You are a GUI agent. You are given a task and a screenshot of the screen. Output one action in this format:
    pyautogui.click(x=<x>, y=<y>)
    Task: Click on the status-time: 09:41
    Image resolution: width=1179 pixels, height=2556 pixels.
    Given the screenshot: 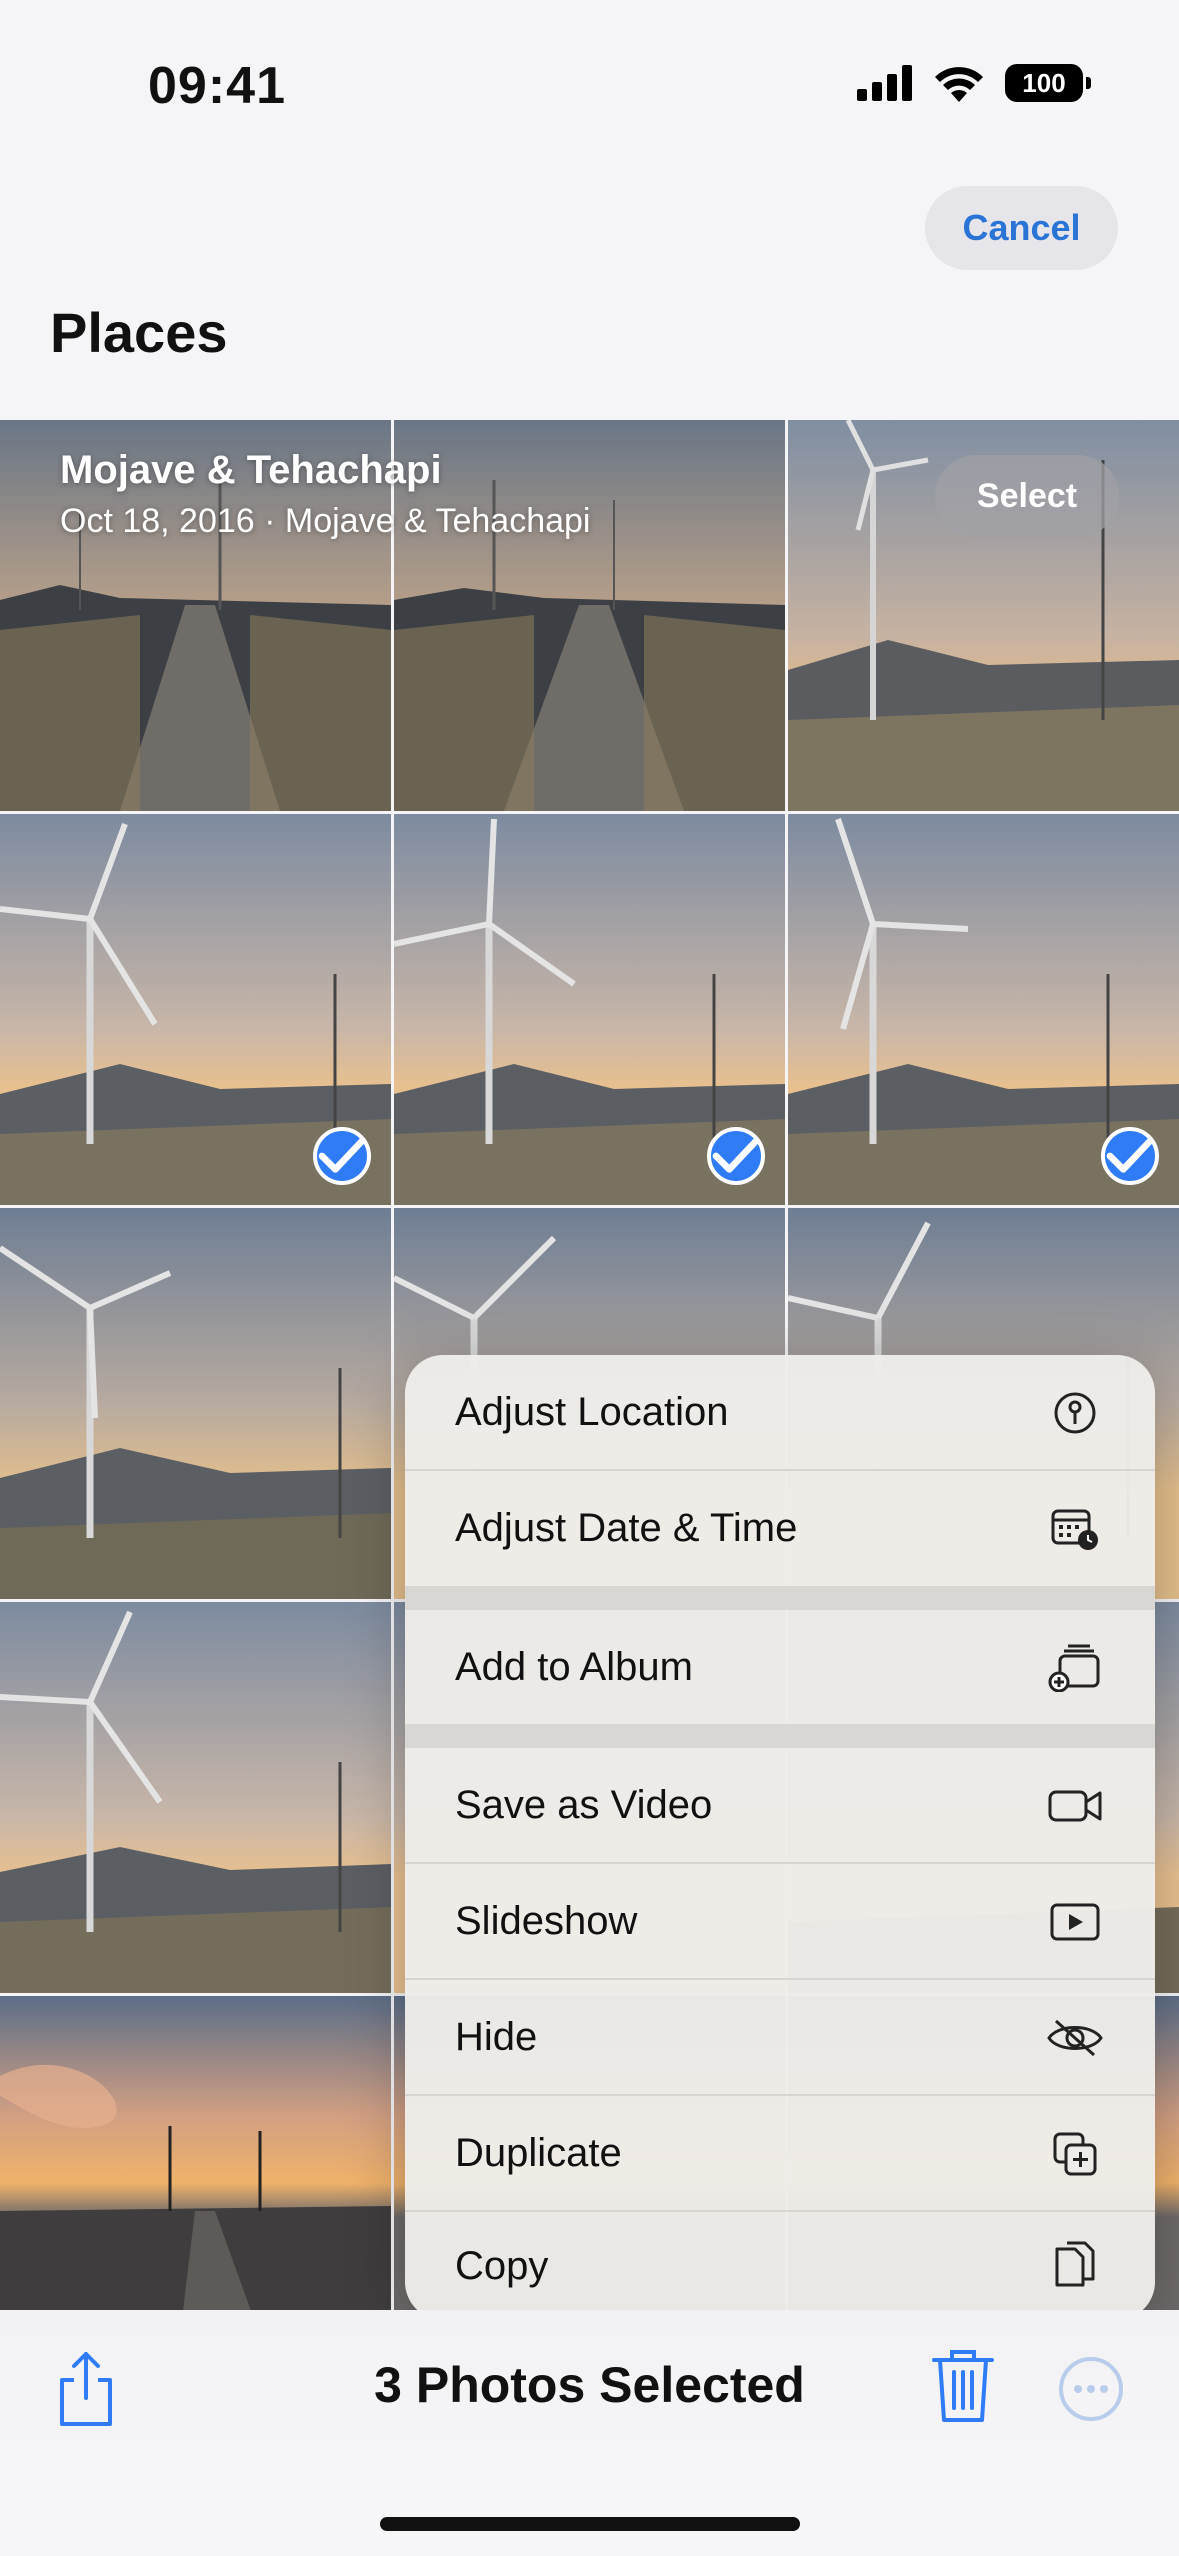 What is the action you would take?
    pyautogui.click(x=217, y=86)
    